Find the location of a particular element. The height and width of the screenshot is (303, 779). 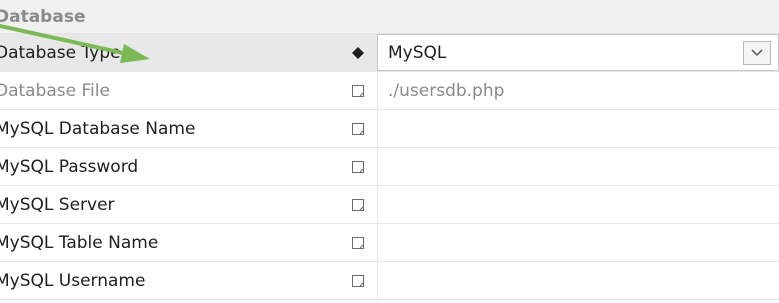

database-type-select: MySQL is located at coordinates (578, 52).